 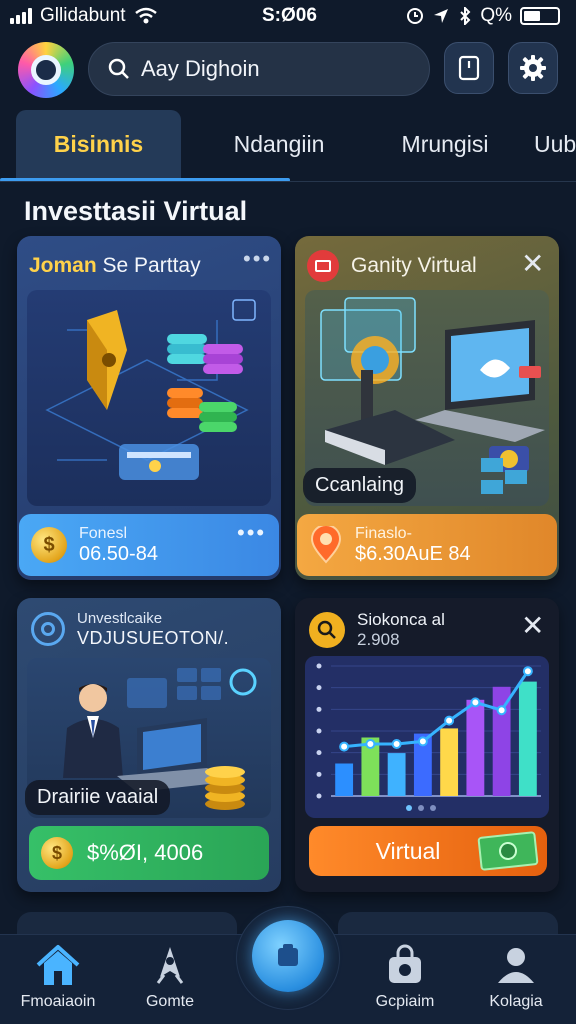 I want to click on price-bar: Finaslo- $6.30AuE 84, so click(x=427, y=545).